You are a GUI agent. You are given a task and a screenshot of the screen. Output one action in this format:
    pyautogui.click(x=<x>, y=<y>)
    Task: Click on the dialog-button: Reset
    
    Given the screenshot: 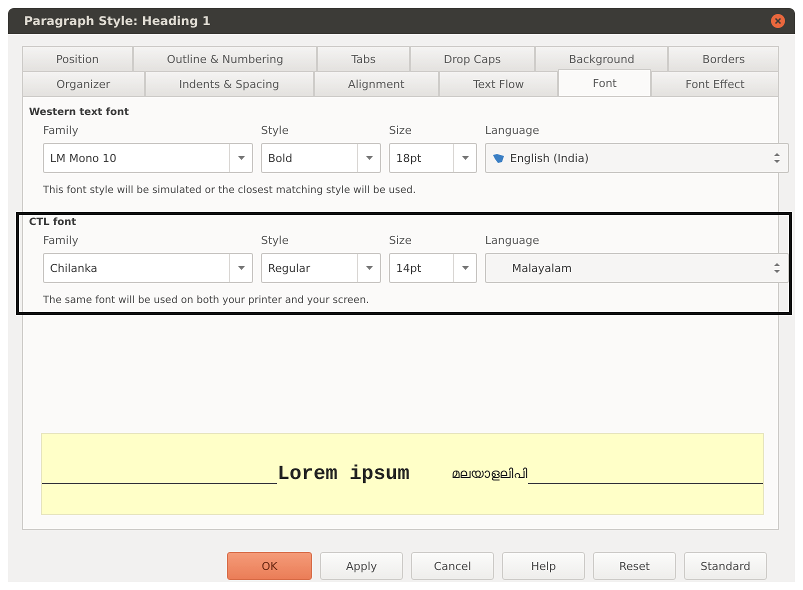 What is the action you would take?
    pyautogui.click(x=634, y=566)
    